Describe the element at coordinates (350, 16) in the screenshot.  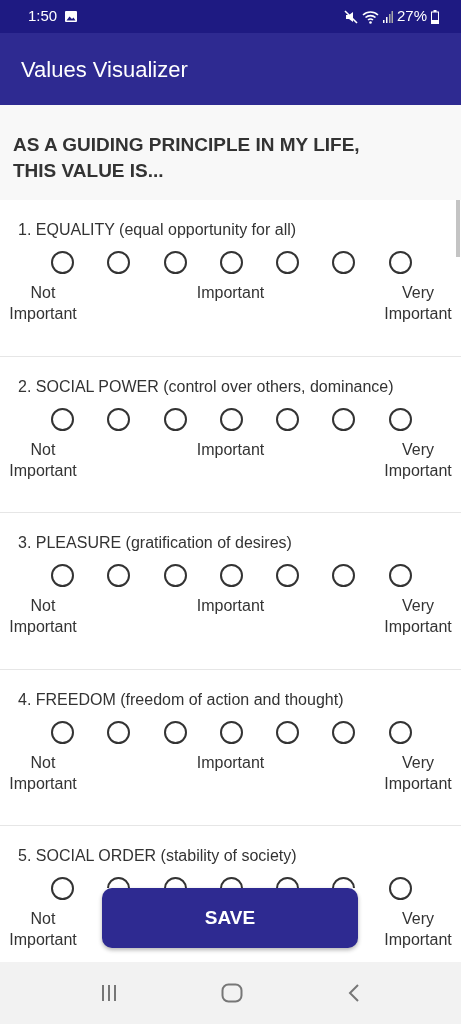
I see `mute-icon` at that location.